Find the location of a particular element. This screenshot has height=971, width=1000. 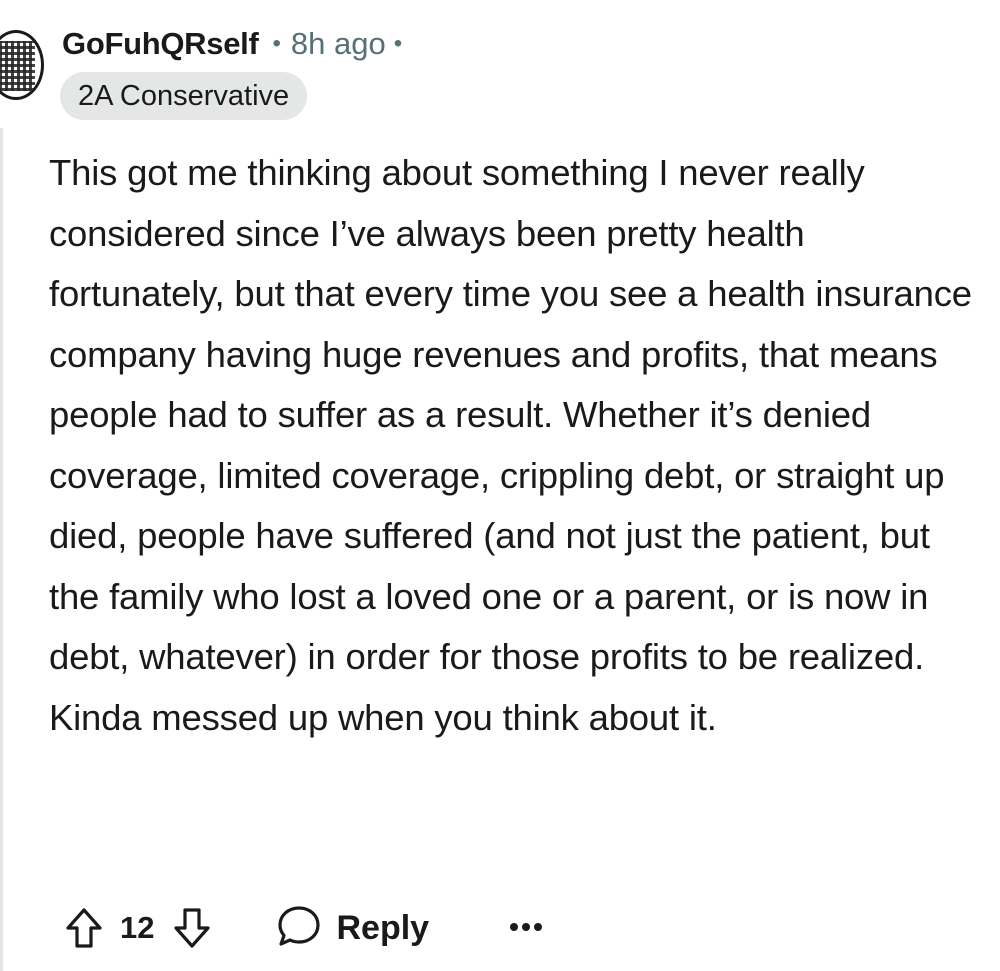

comment-actions: 12 Reply is located at coordinates (302, 928).